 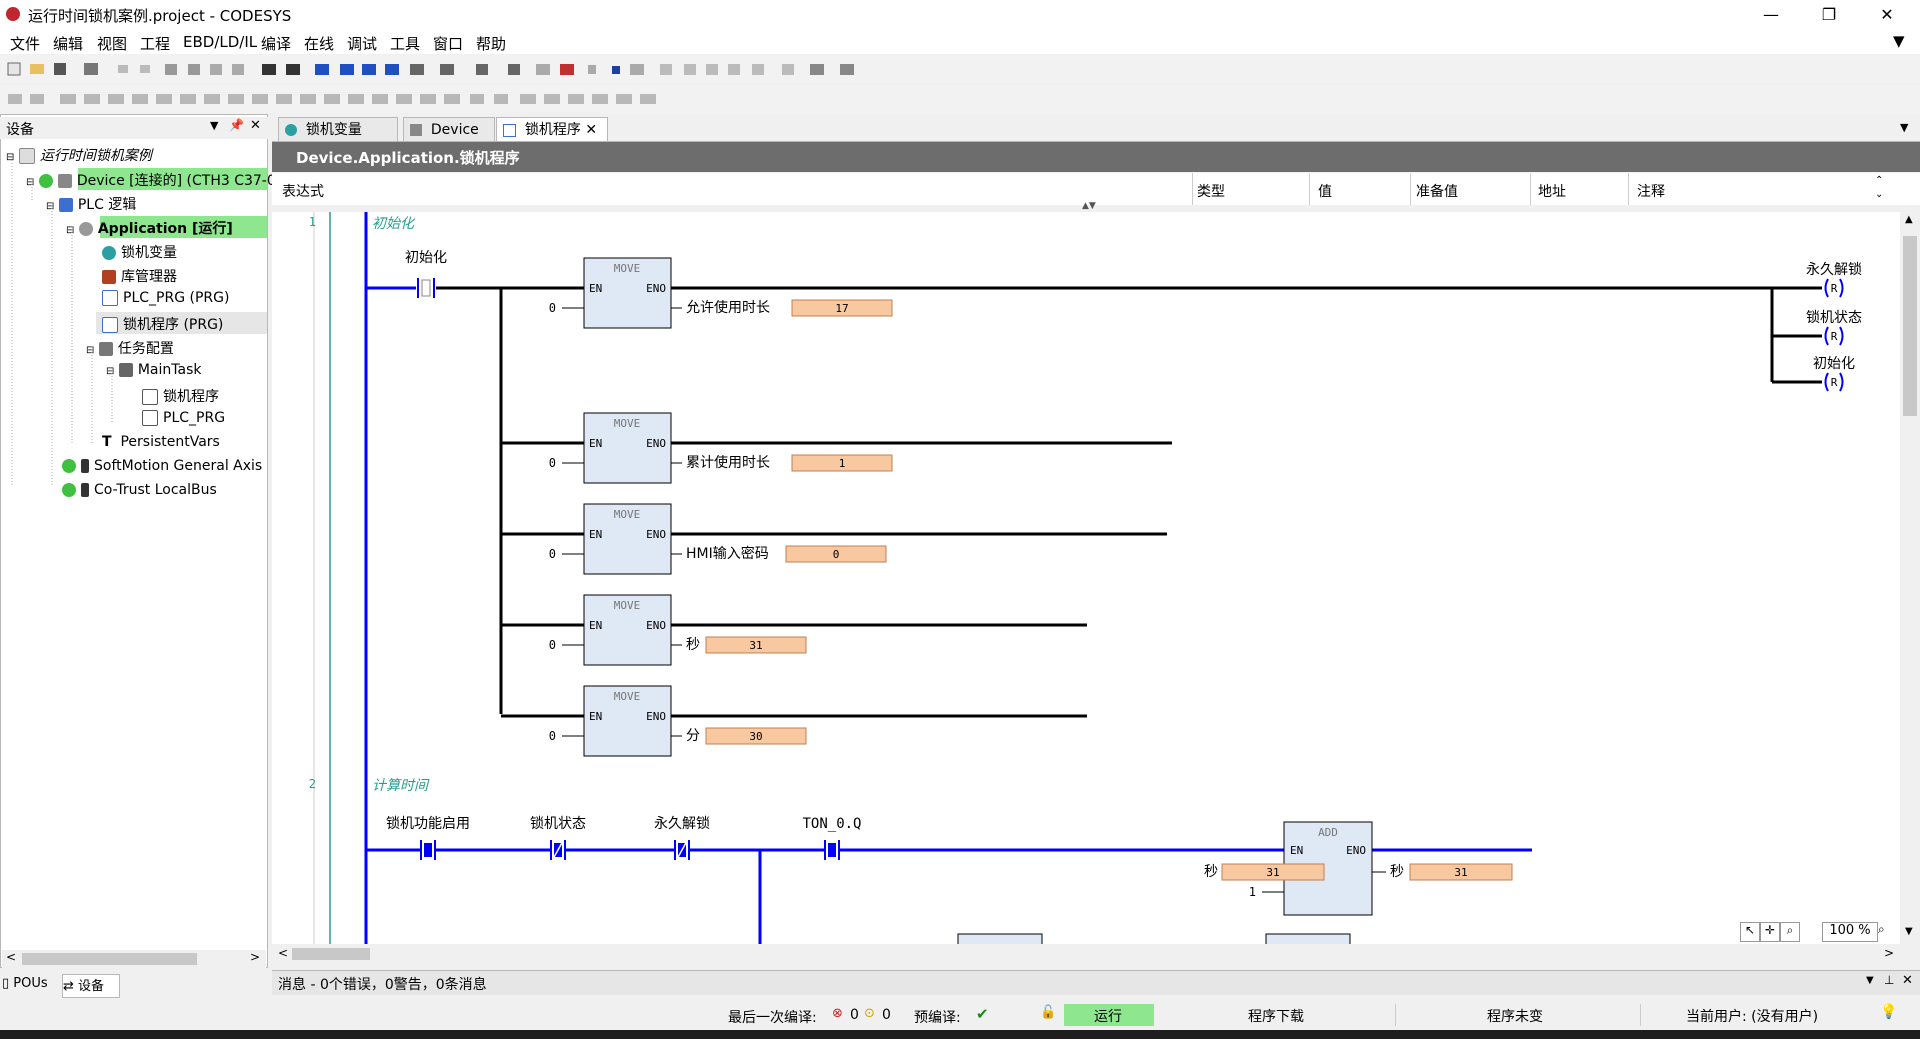 What do you see at coordinates (220, 42) in the screenshot?
I see `menu-fbd: EBD/LD/IL` at bounding box center [220, 42].